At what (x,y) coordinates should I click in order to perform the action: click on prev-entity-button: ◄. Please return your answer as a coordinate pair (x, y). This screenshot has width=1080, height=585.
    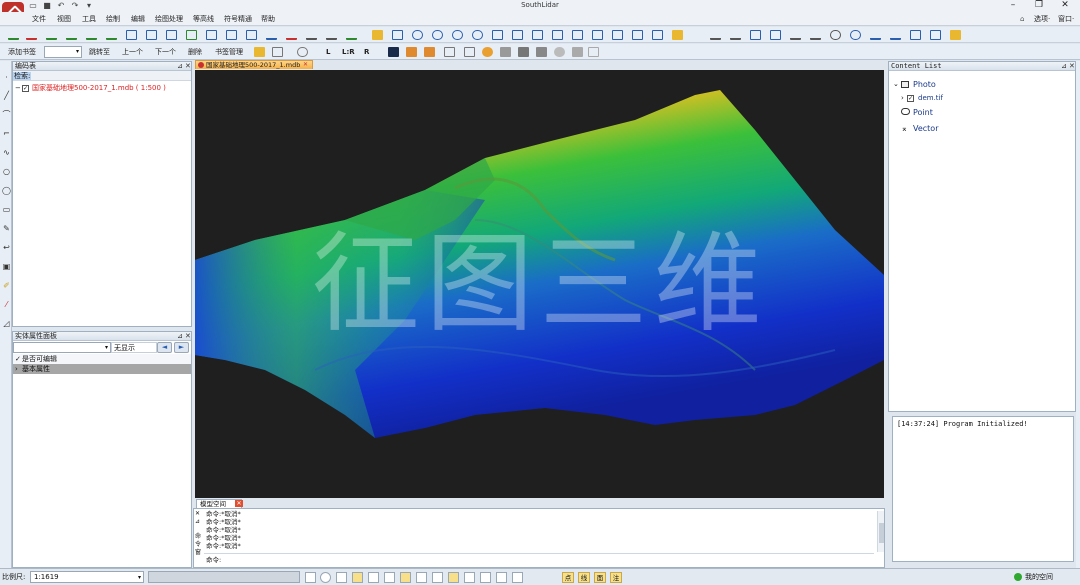
    Looking at the image, I should click on (164, 347).